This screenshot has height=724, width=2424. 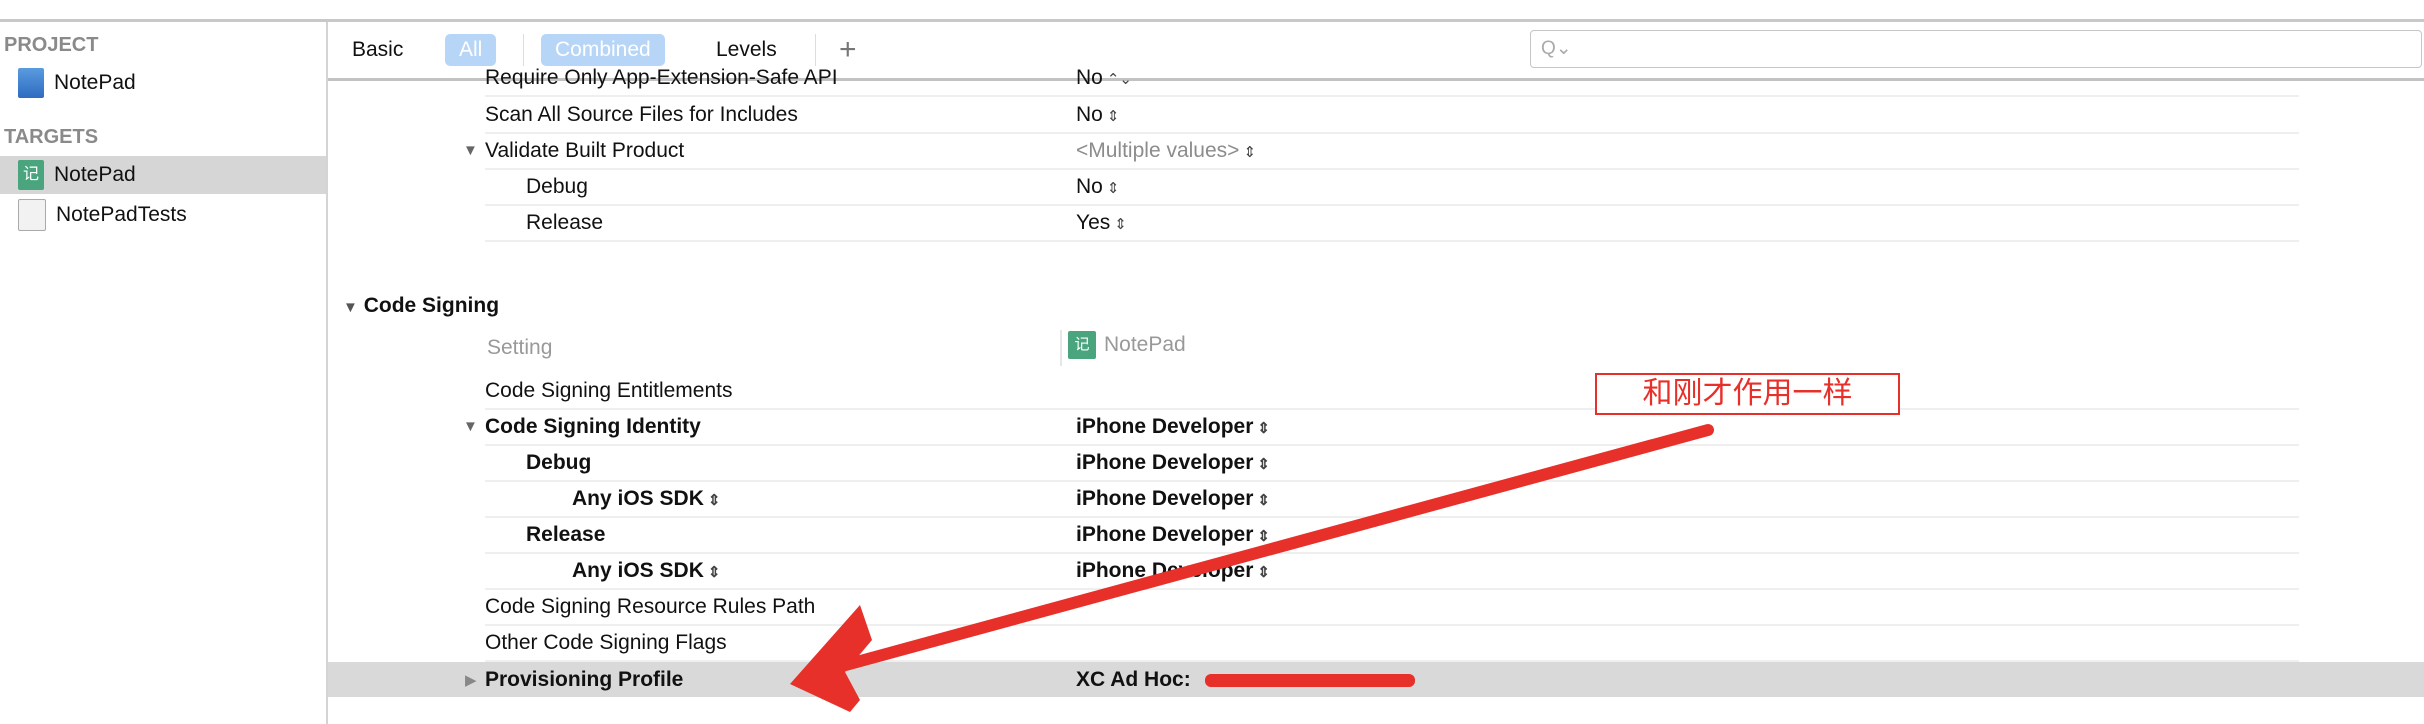 I want to click on arrow-shaft, so click(x=1264, y=551).